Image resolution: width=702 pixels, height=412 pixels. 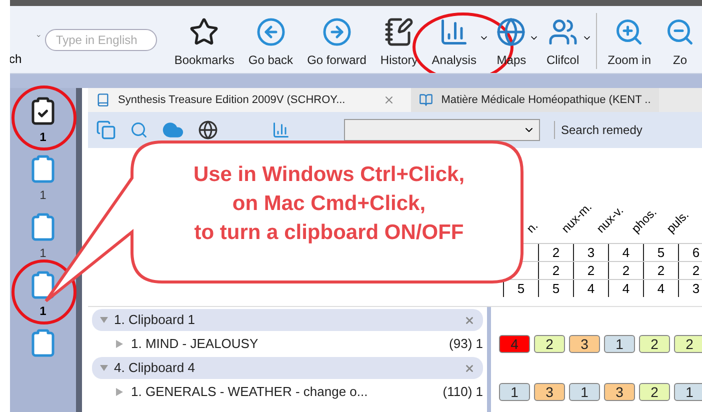 What do you see at coordinates (155, 320) in the screenshot?
I see `clipboard-title: 1. Clipboard 1` at bounding box center [155, 320].